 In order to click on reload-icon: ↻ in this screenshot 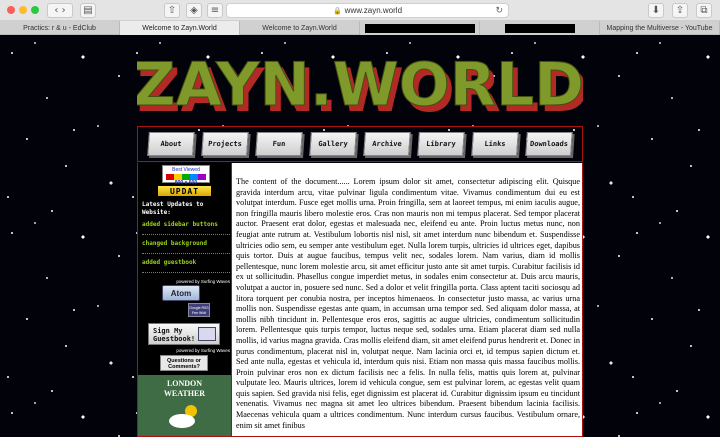, I will do `click(499, 10)`.